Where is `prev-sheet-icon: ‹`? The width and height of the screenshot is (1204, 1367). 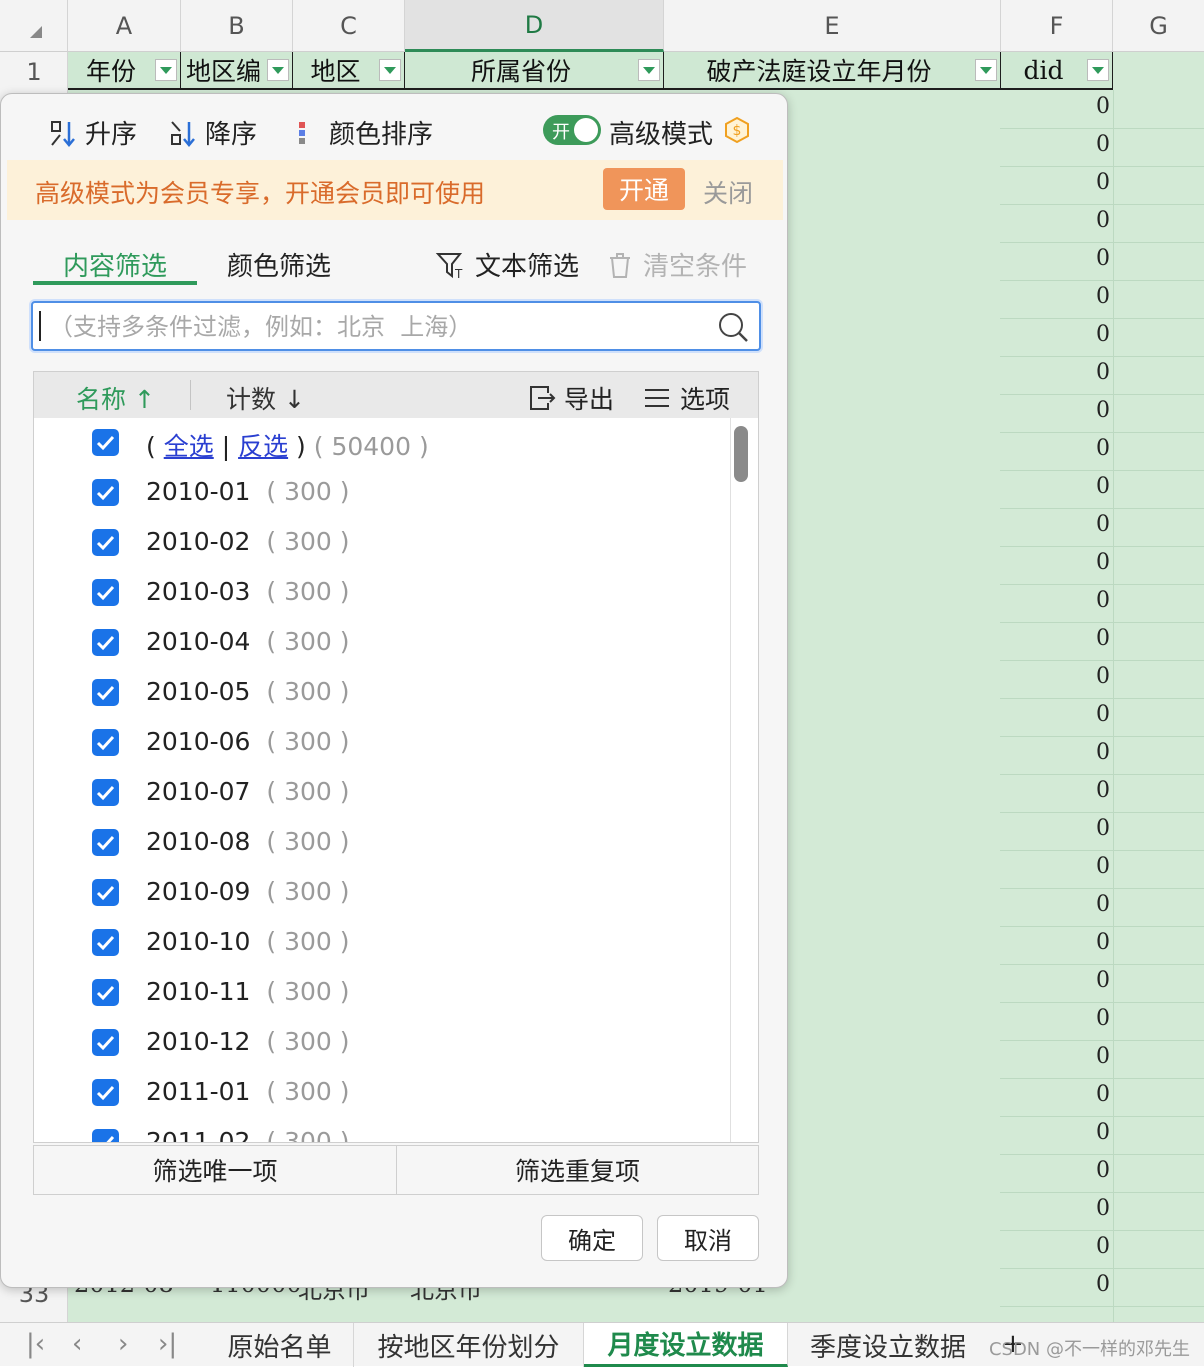
prev-sheet-icon: ‹ is located at coordinates (77, 1344).